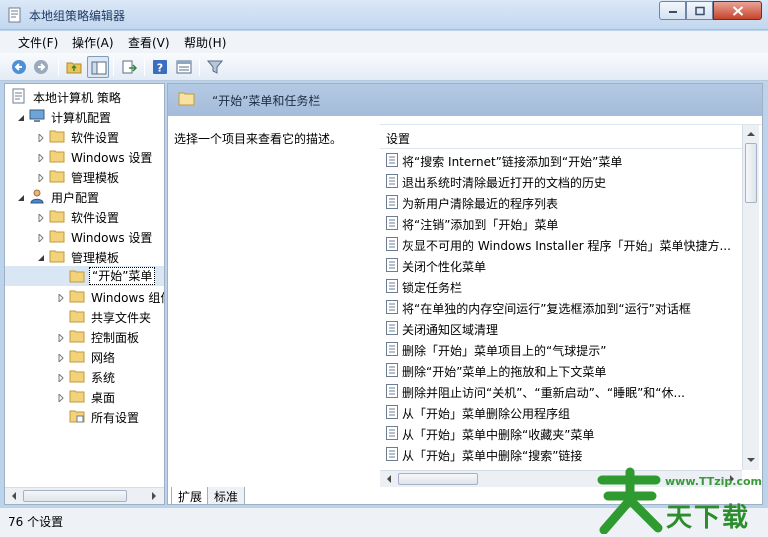  I want to click on filter-icon, so click(215, 67).